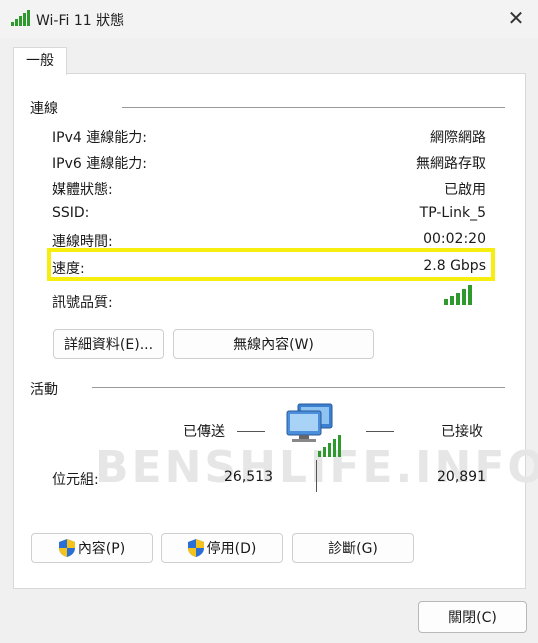 This screenshot has height=643, width=538. Describe the element at coordinates (101, 549) in the screenshot. I see `properties-button-label: 內容(P)` at that location.